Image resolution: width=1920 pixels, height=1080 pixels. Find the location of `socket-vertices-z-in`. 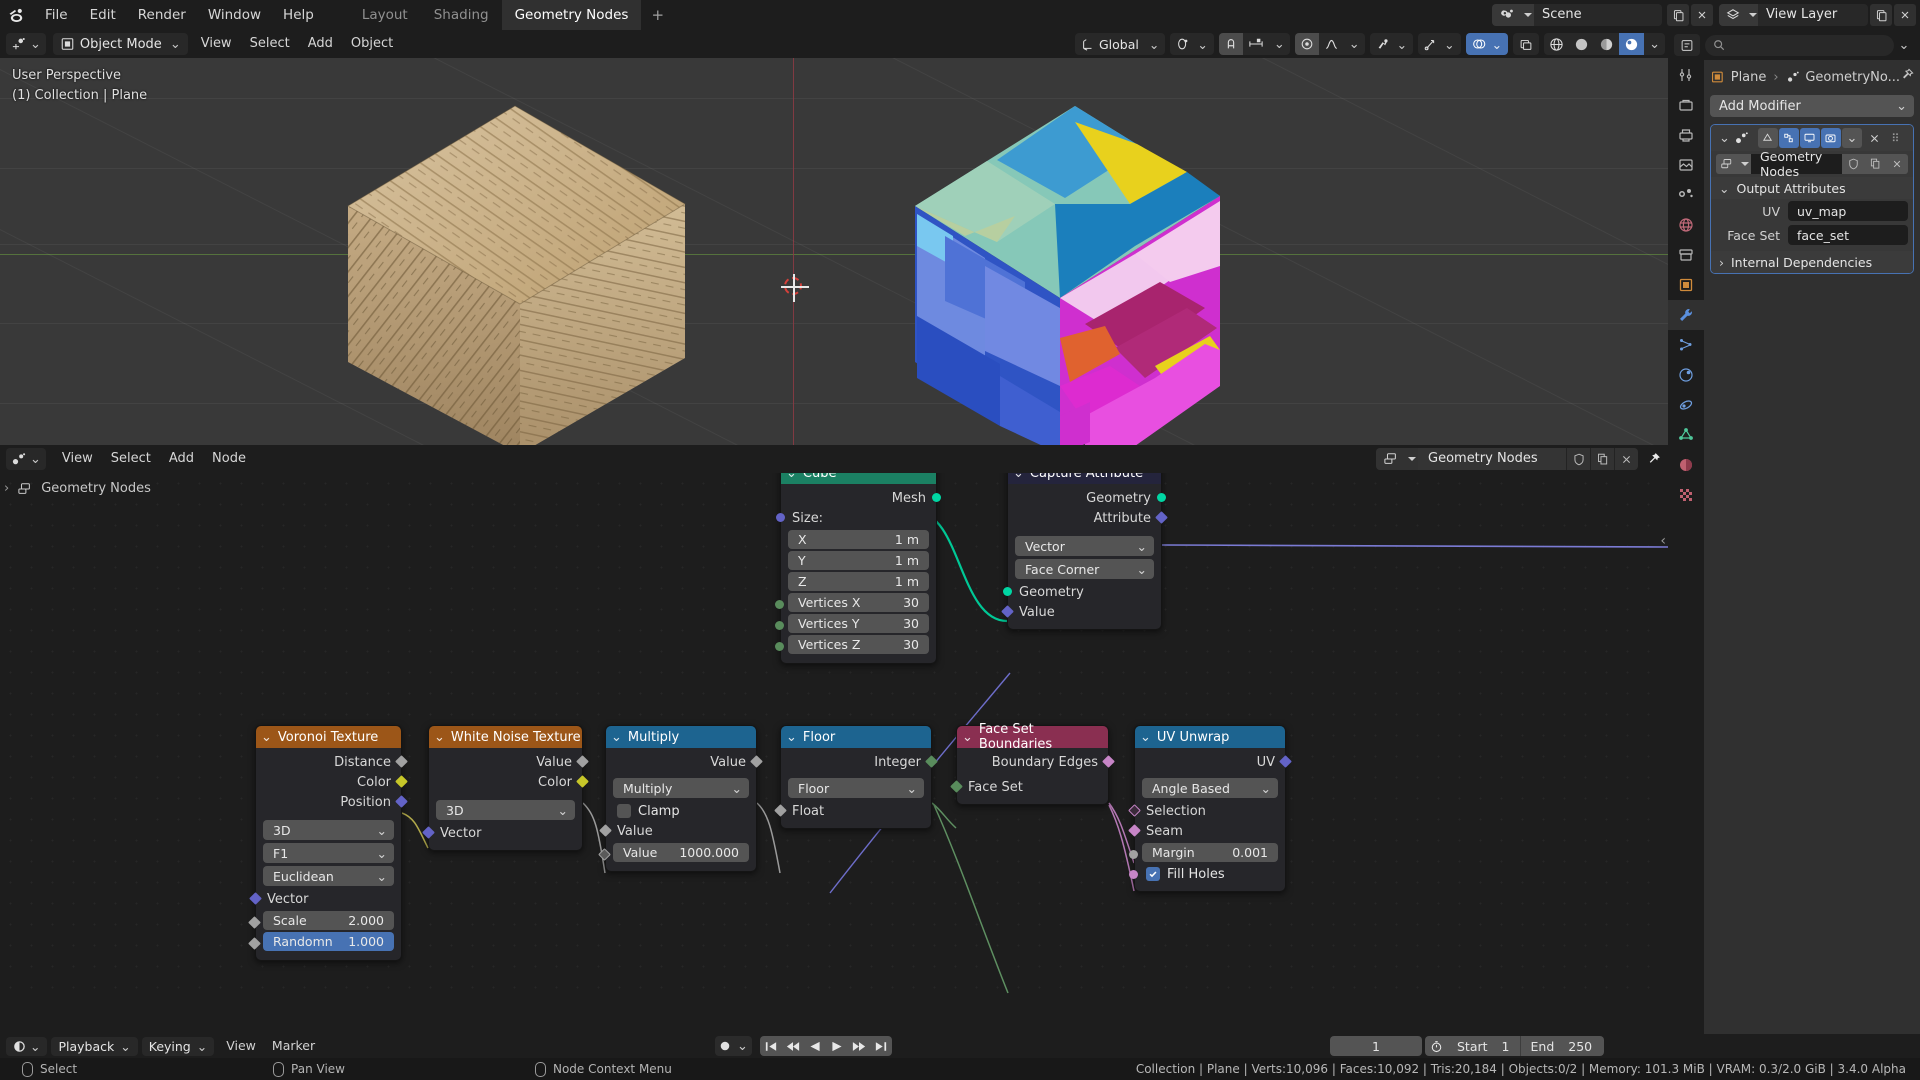

socket-vertices-z-in is located at coordinates (779, 646).